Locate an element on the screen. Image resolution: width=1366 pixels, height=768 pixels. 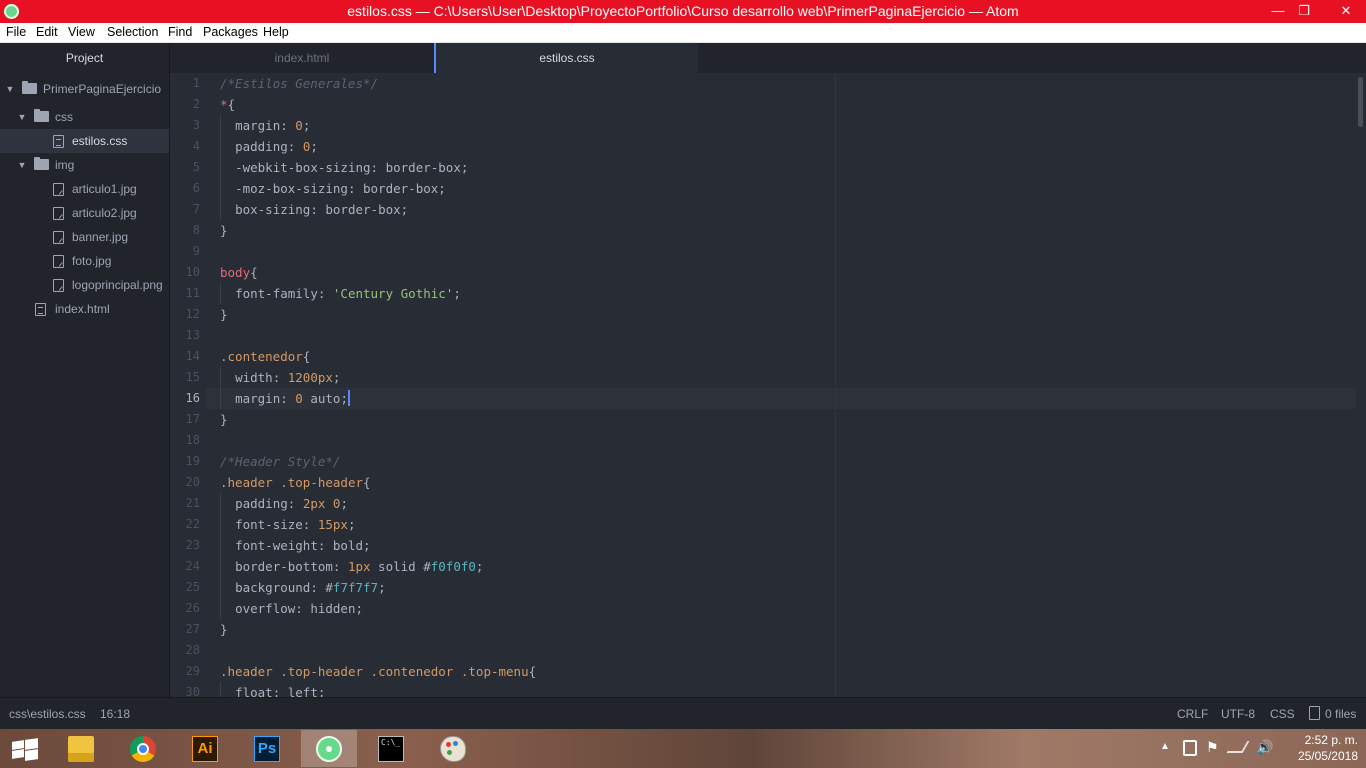
wrap-guide is located at coordinates (835, 385).